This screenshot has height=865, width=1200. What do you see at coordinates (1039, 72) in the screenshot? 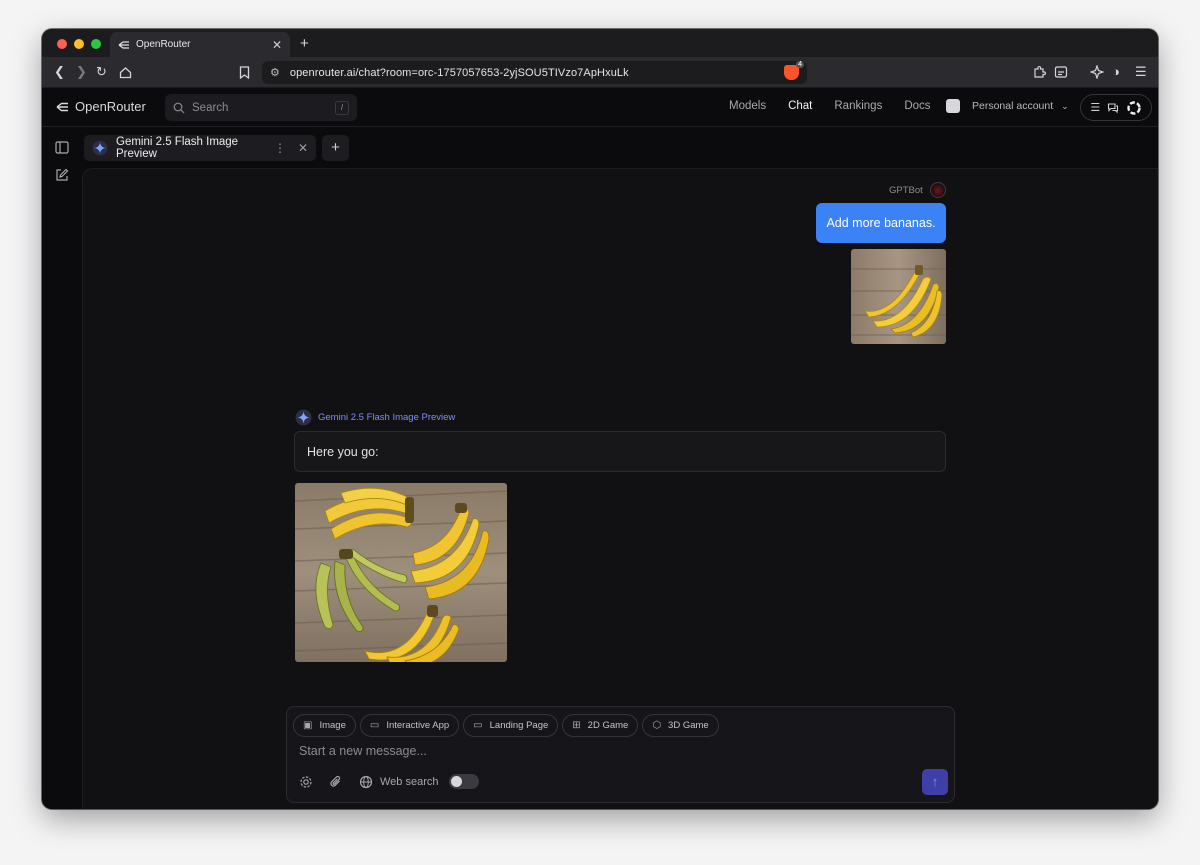
I see `extensions-icon` at bounding box center [1039, 72].